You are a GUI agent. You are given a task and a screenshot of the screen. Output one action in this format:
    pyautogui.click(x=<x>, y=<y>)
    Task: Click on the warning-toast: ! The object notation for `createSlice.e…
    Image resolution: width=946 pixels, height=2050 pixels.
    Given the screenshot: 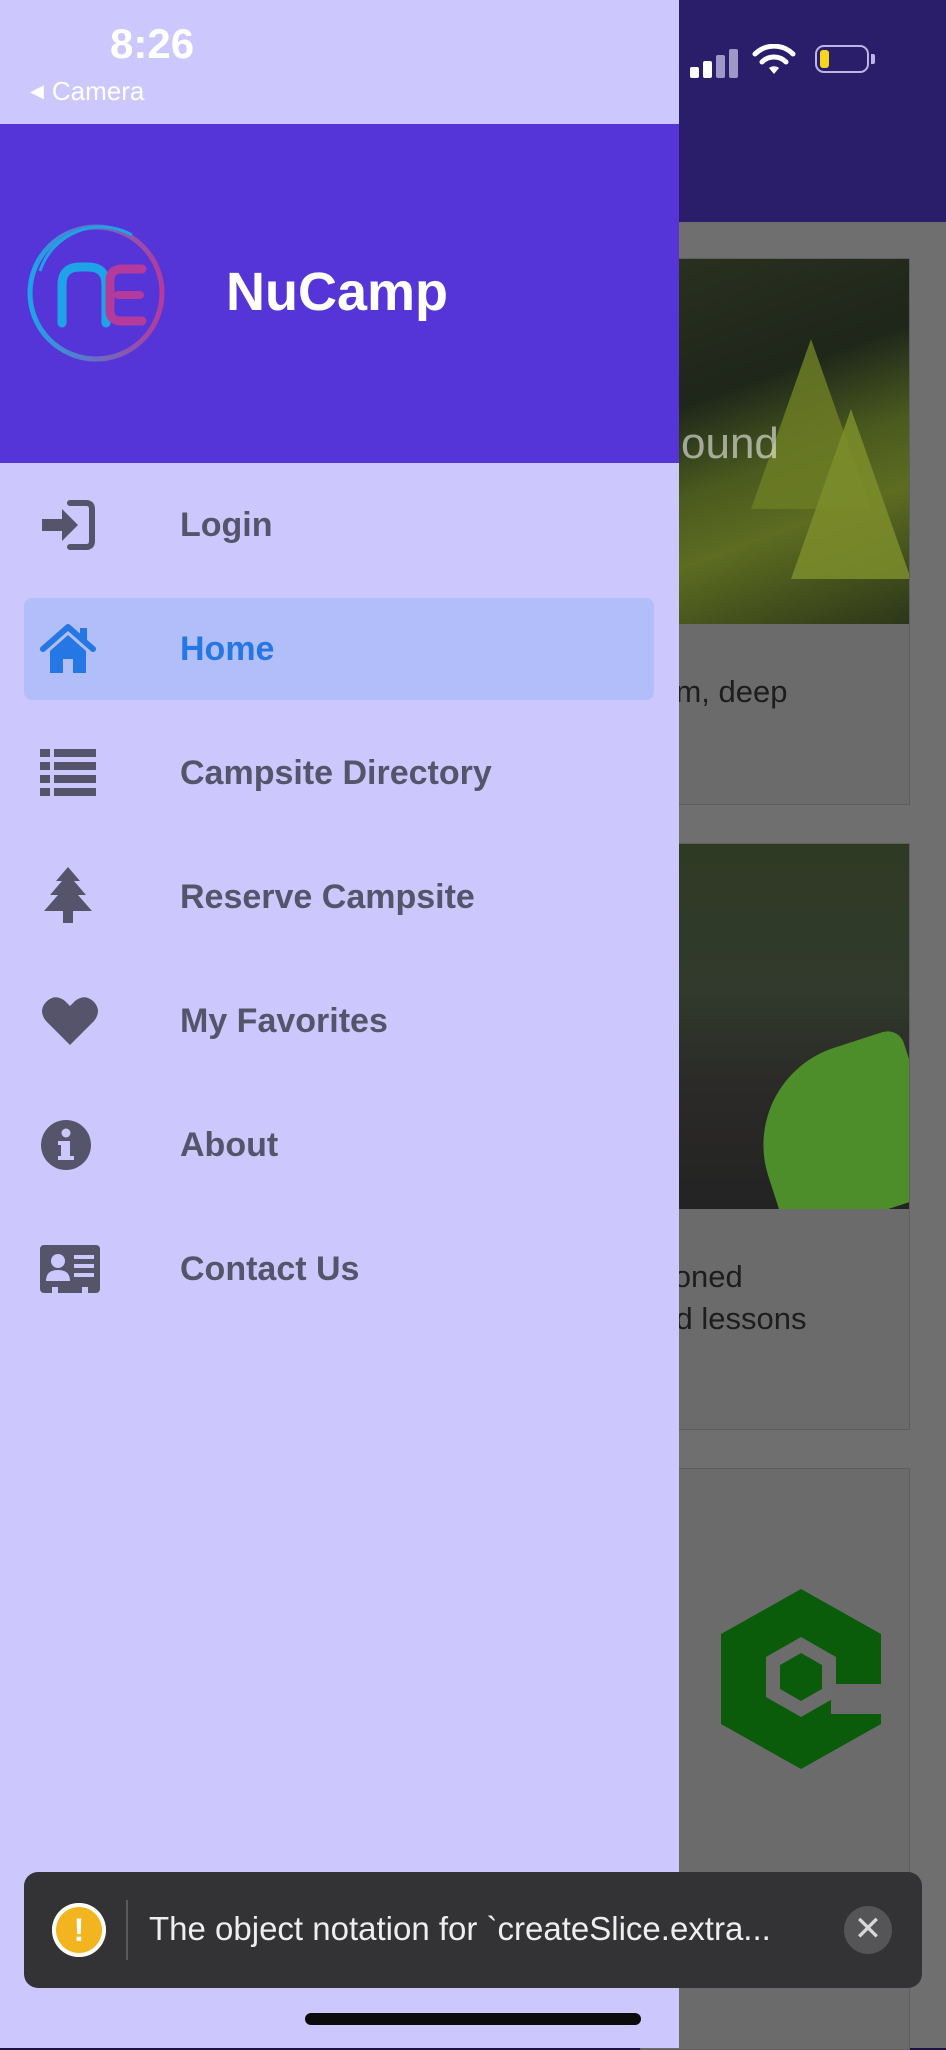 What is the action you would take?
    pyautogui.click(x=473, y=1930)
    